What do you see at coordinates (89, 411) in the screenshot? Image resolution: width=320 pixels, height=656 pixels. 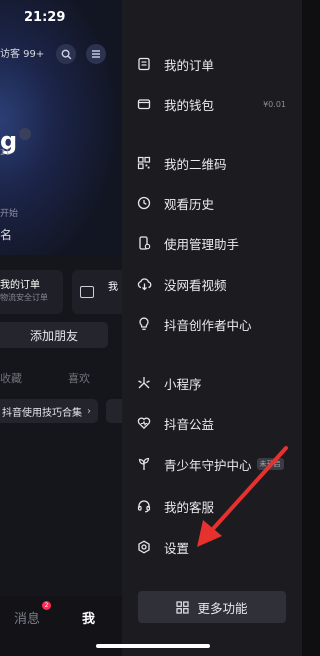 I see `chevron-right-icon: ›` at bounding box center [89, 411].